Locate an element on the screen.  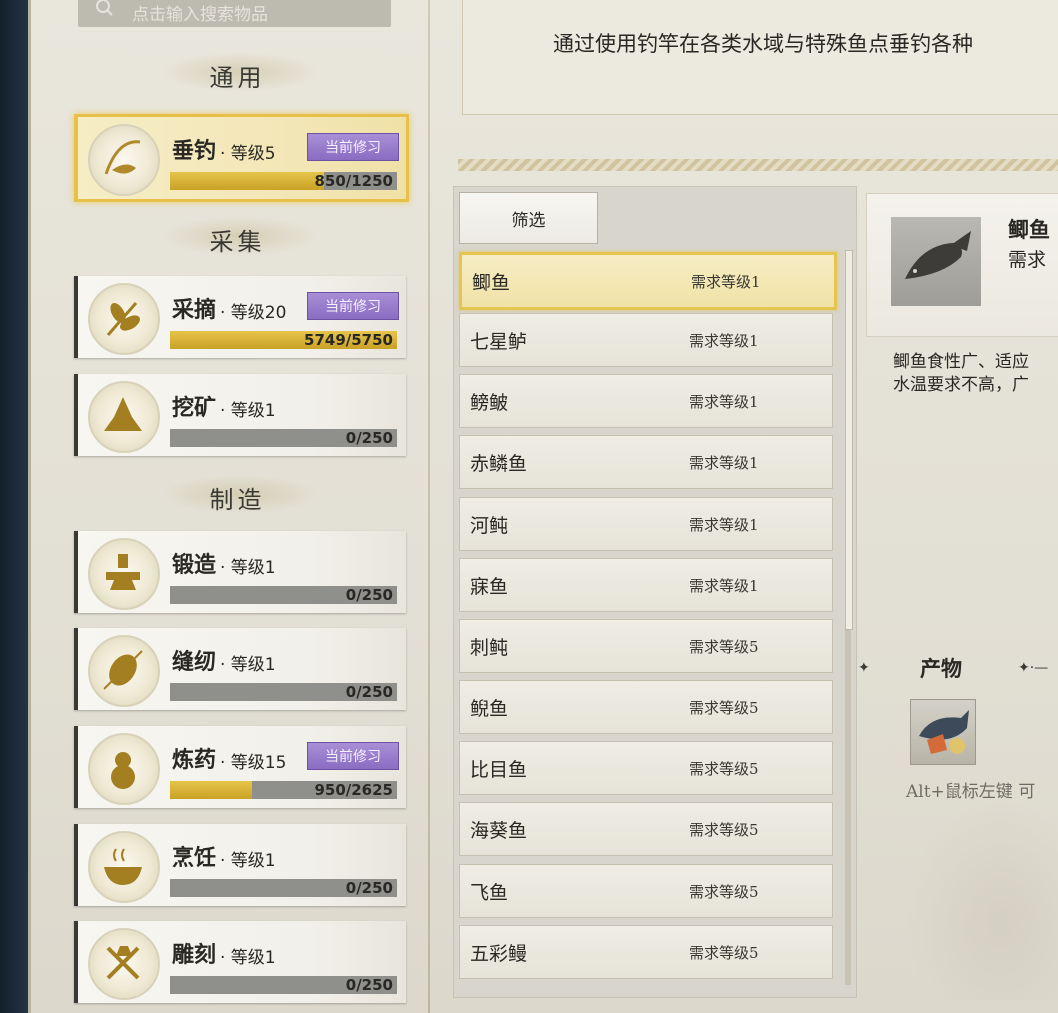
fish-name: 比目鱼 is located at coordinates (499, 770).